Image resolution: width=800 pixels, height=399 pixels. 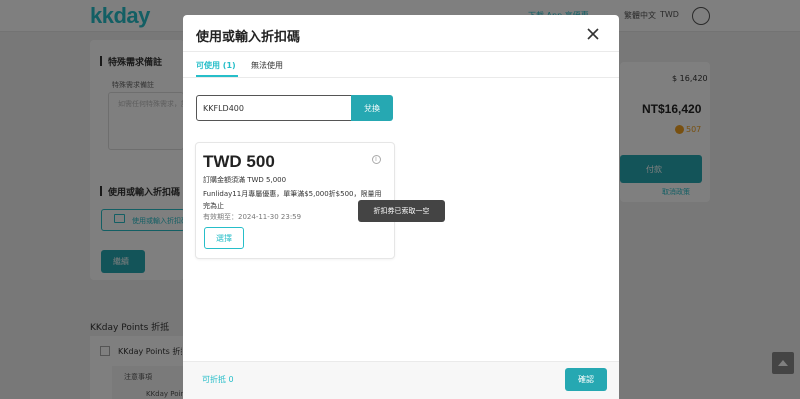 What do you see at coordinates (274, 108) in the screenshot?
I see `coupon-code-input` at bounding box center [274, 108].